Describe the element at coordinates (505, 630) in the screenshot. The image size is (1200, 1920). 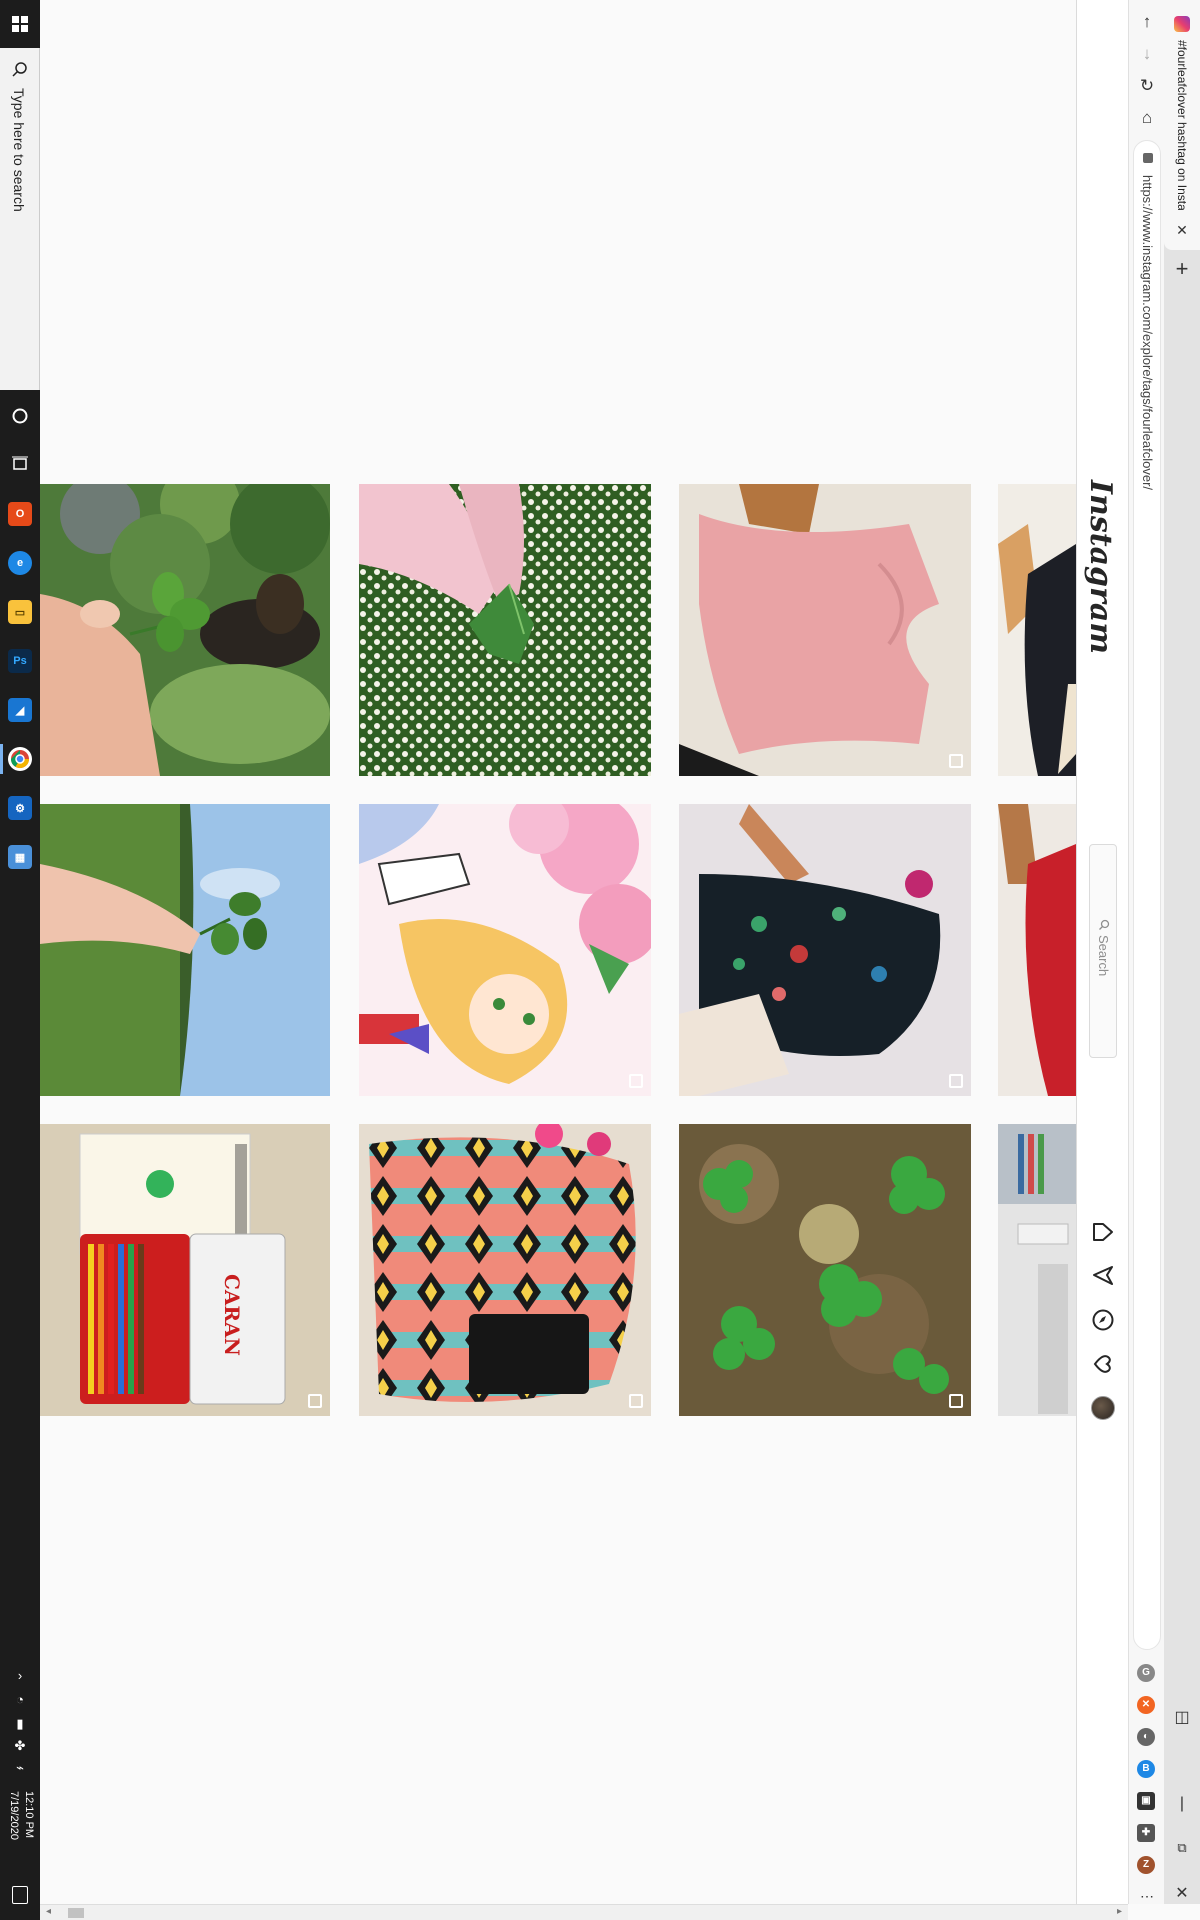
I see `post-clover-flowers` at that location.